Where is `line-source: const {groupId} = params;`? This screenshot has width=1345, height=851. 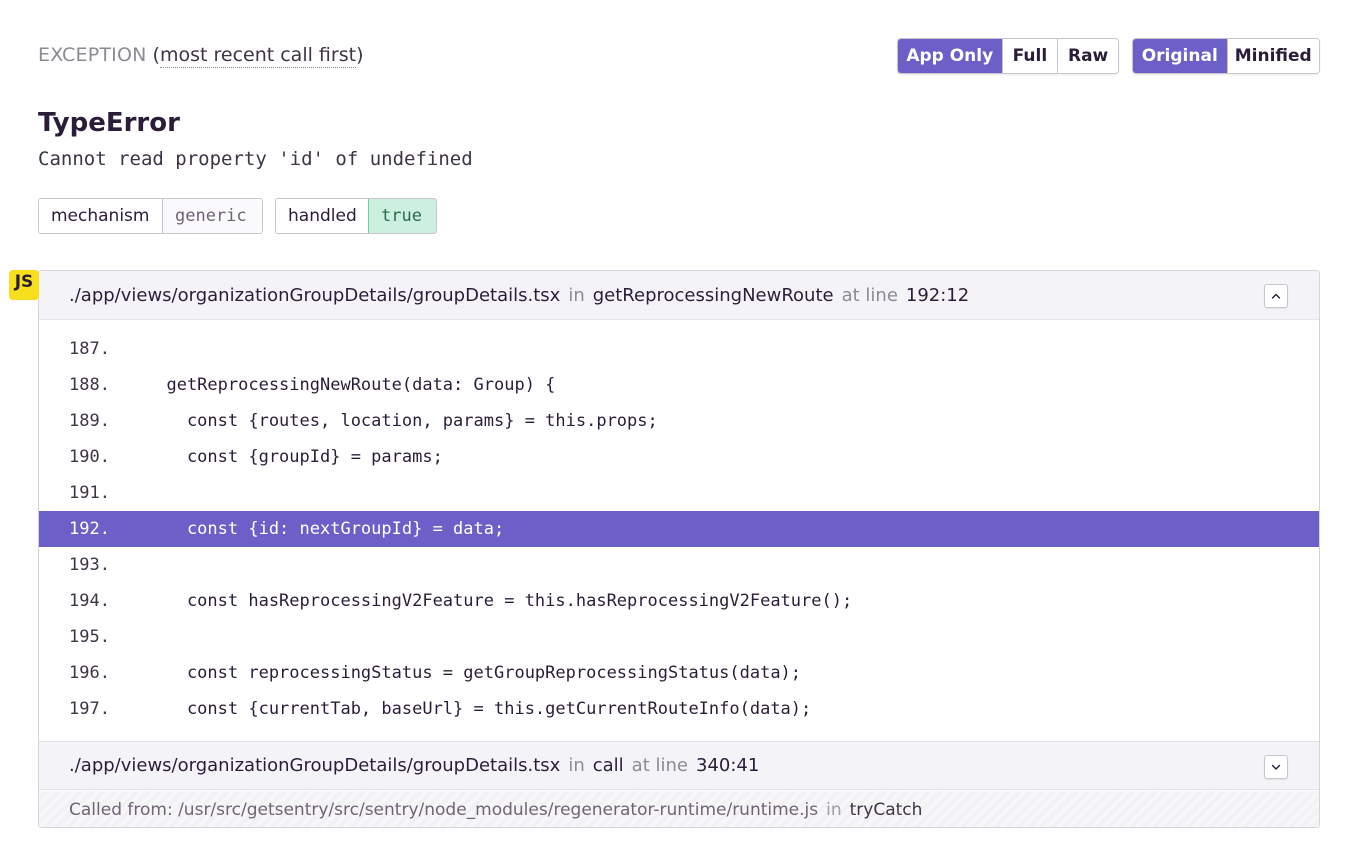 line-source: const {groupId} = params; is located at coordinates (294, 457).